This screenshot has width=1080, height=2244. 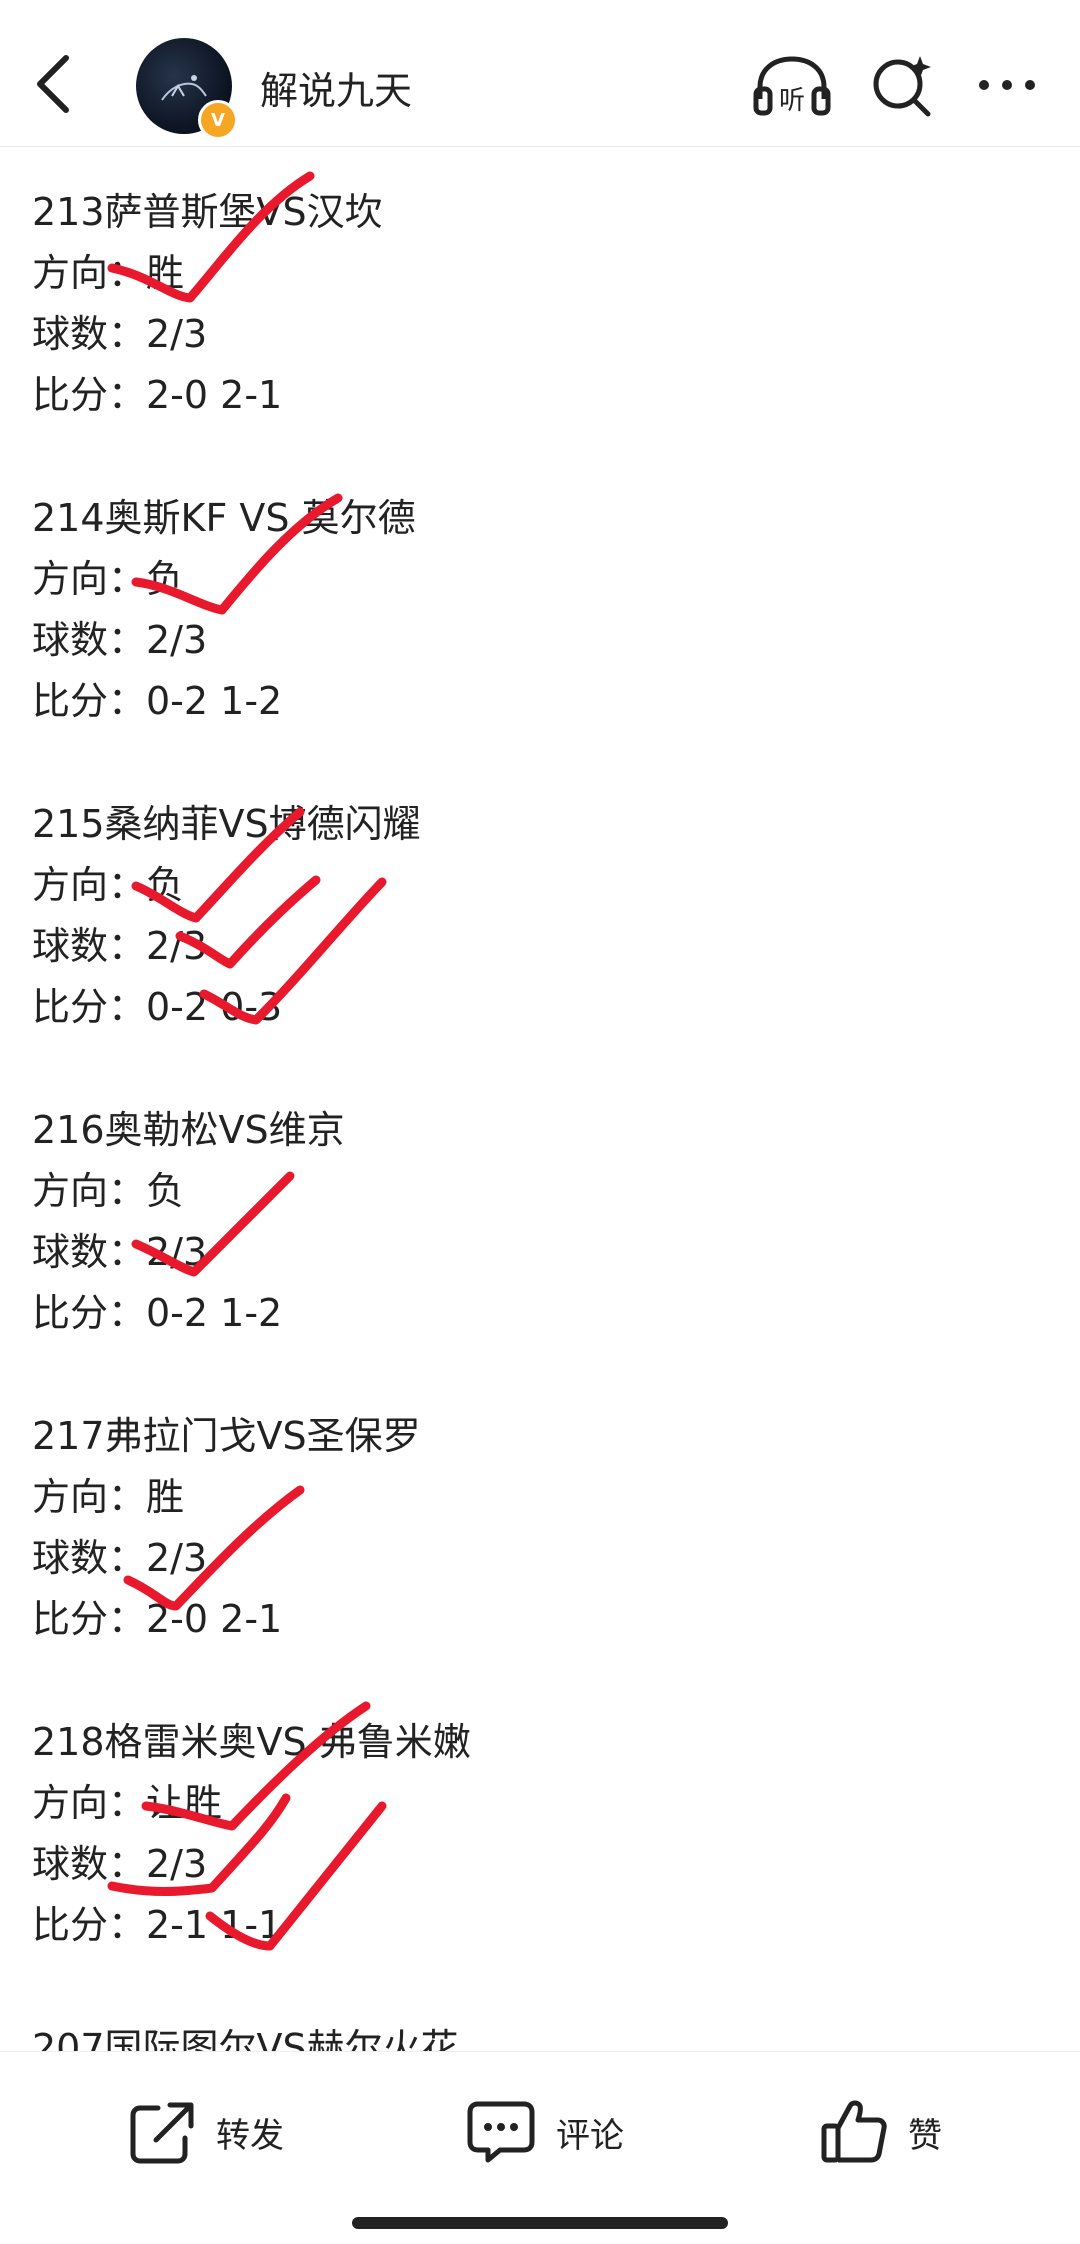 What do you see at coordinates (224, 610) in the screenshot?
I see `match-block: 214奥斯KF VS 莫尔德 方向：负 球数：2/3 比分：0-2 1-2` at bounding box center [224, 610].